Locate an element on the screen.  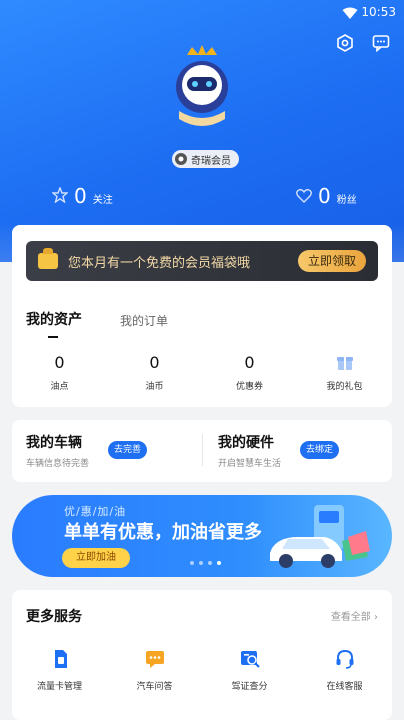
my-vehicle-section: 我的车辆 车辆信息待完善 is located at coordinates (57, 450).